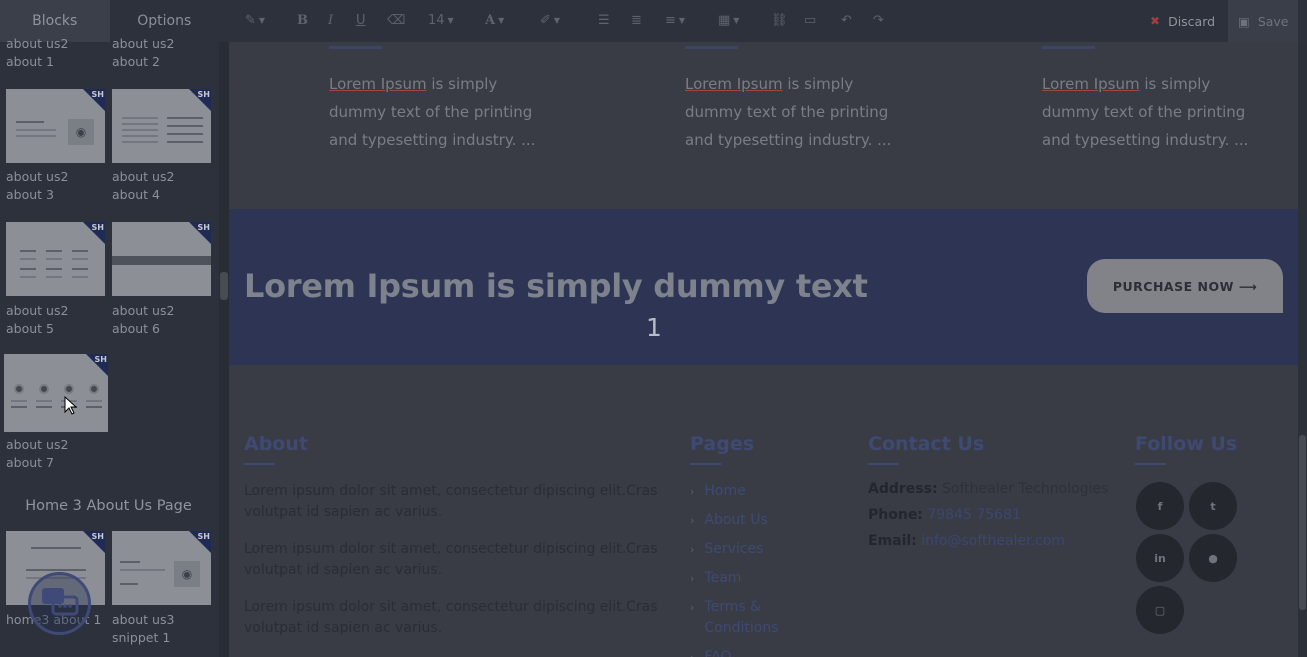  What do you see at coordinates (1160, 610) in the screenshot?
I see `instagram-icon: ▢` at bounding box center [1160, 610].